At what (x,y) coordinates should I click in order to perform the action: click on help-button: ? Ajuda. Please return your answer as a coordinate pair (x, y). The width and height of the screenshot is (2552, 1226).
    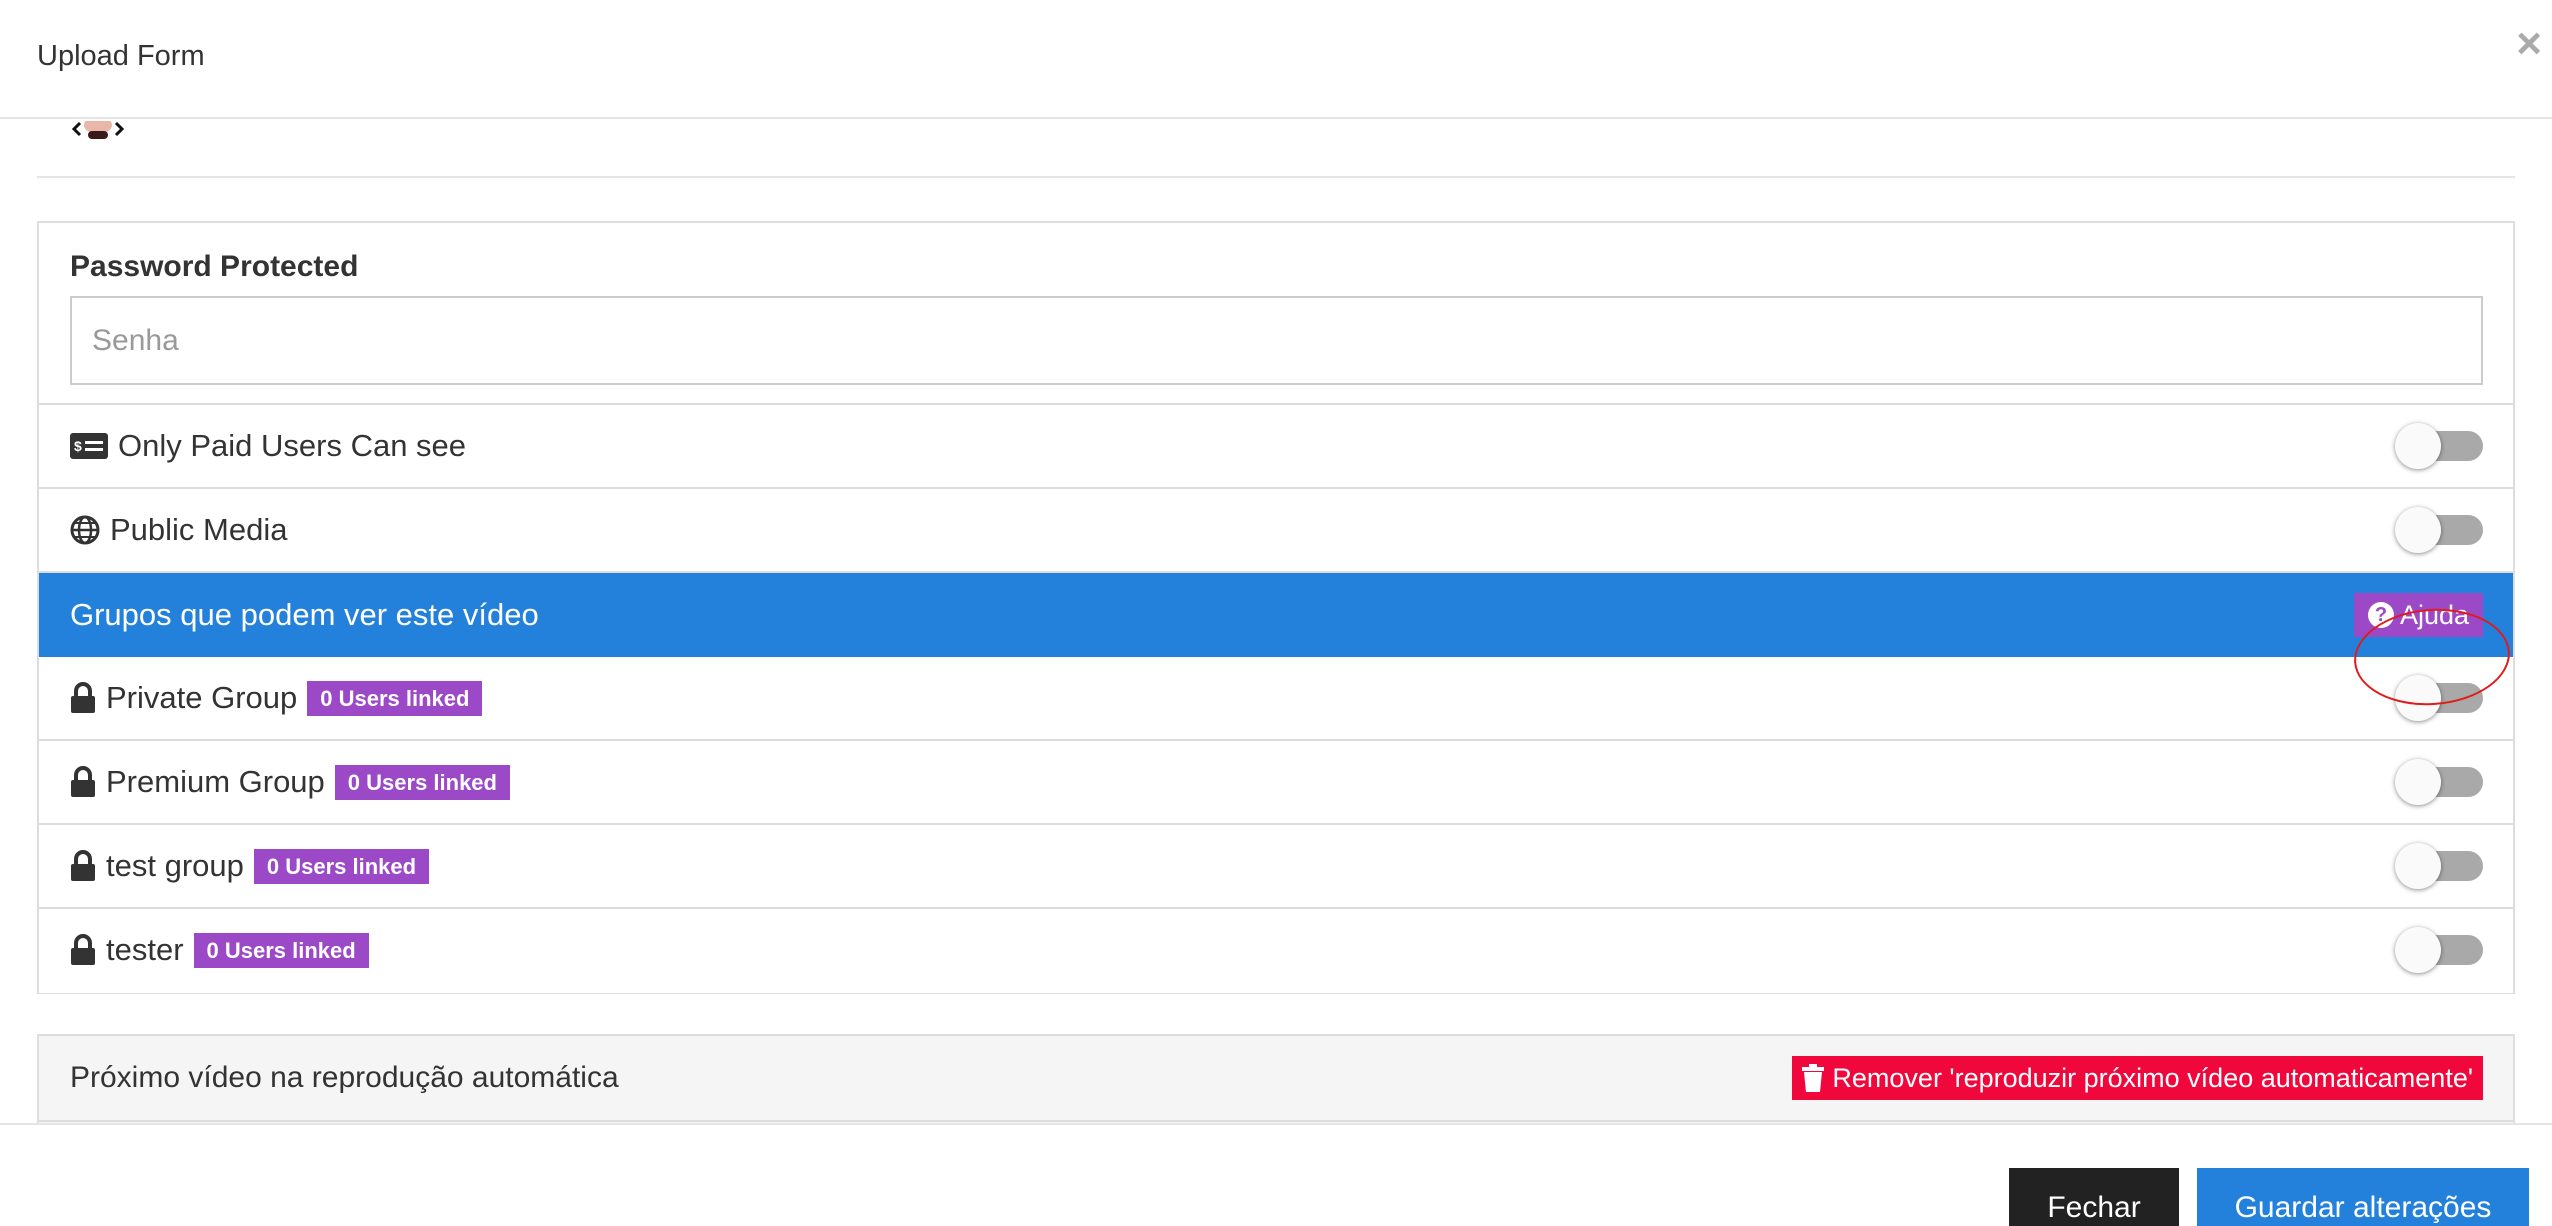
    Looking at the image, I should click on (2418, 615).